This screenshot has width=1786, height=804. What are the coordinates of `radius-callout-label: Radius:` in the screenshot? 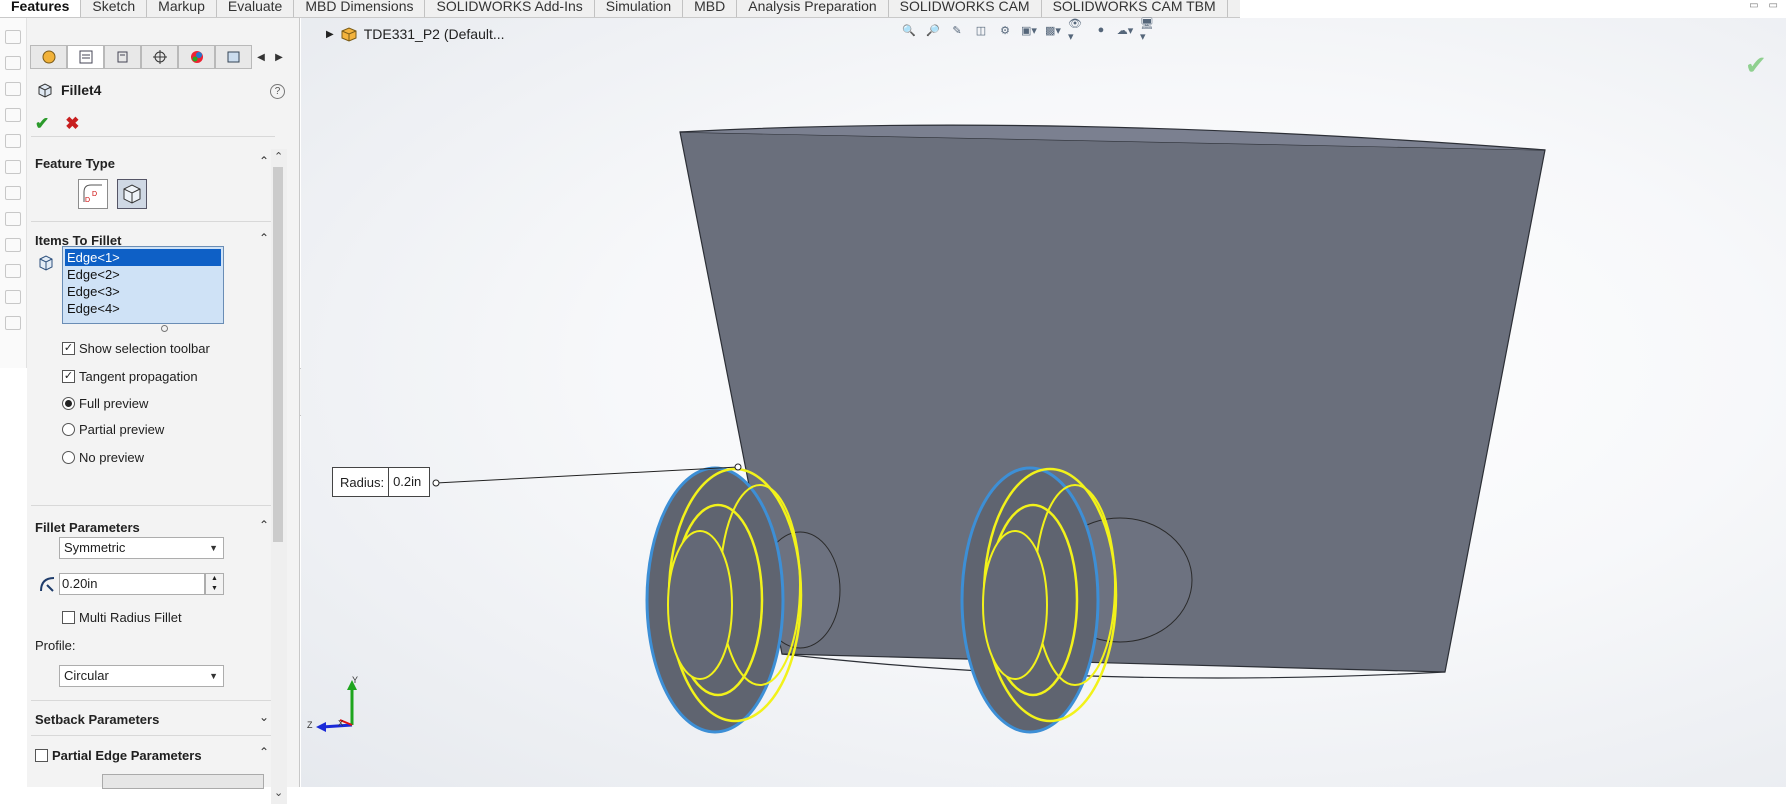 It's located at (362, 482).